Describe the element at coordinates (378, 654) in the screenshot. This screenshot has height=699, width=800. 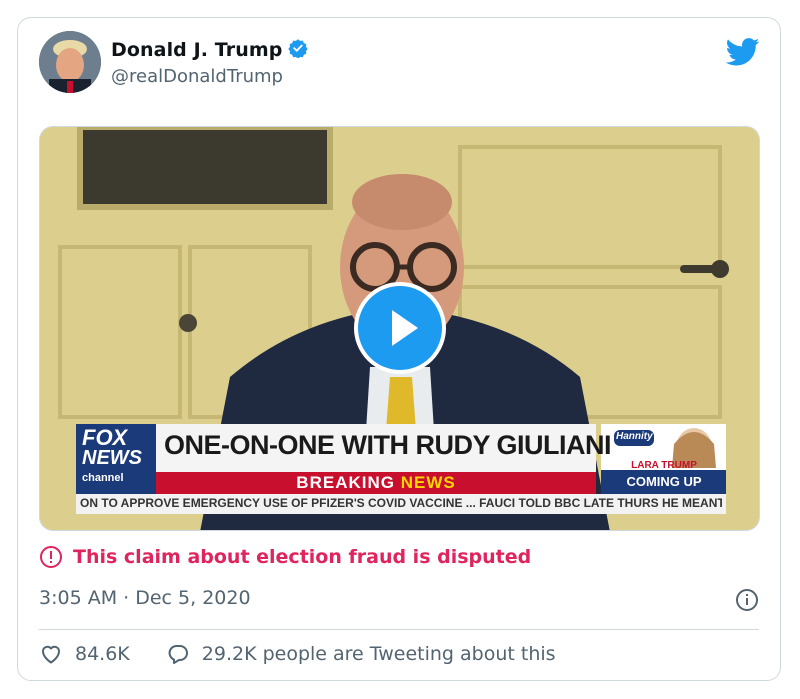
I see `conversation-text: 29.2K people are Tweeting about this` at that location.